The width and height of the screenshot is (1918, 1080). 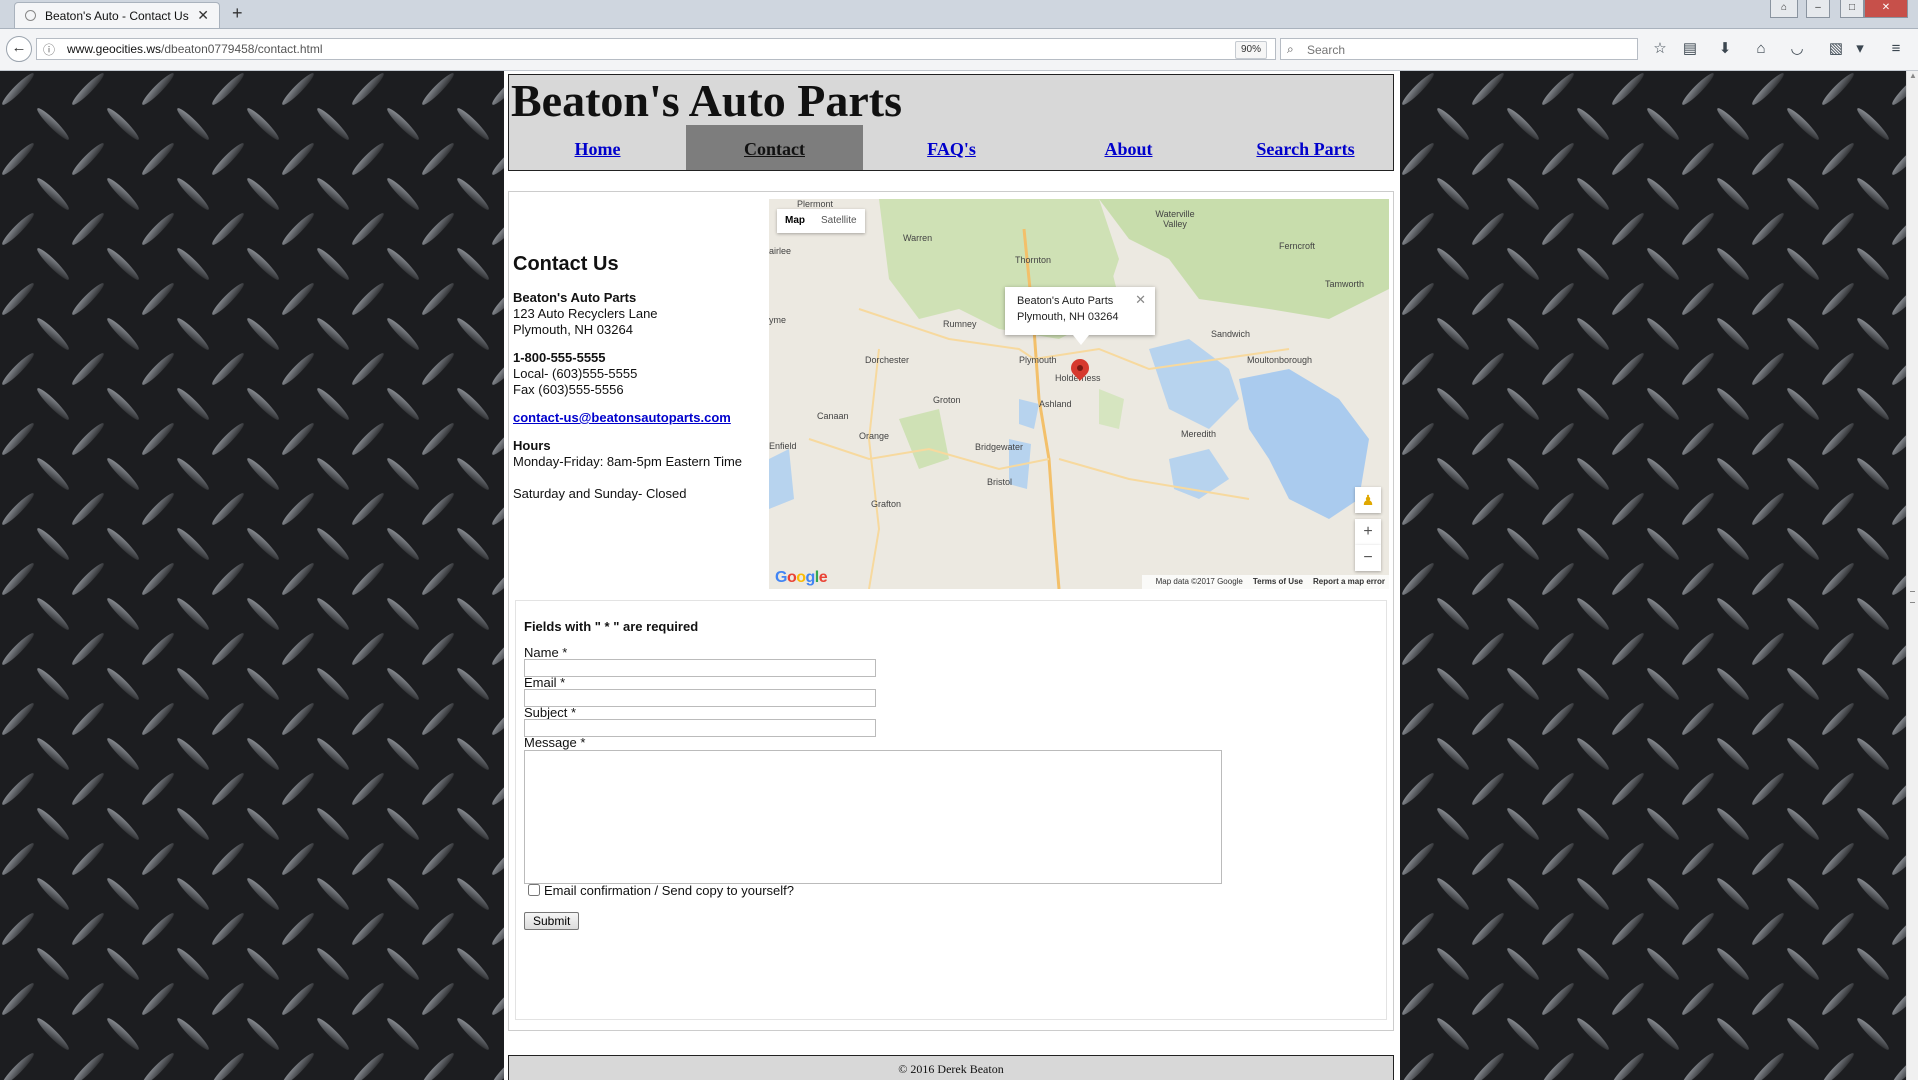 I want to click on place-label: Orange, so click(x=874, y=436).